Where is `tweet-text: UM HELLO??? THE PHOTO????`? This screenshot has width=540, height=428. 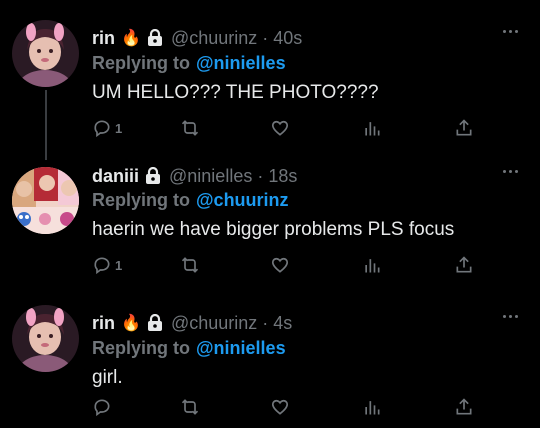
tweet-text: UM HELLO??? THE PHOTO???? is located at coordinates (235, 92).